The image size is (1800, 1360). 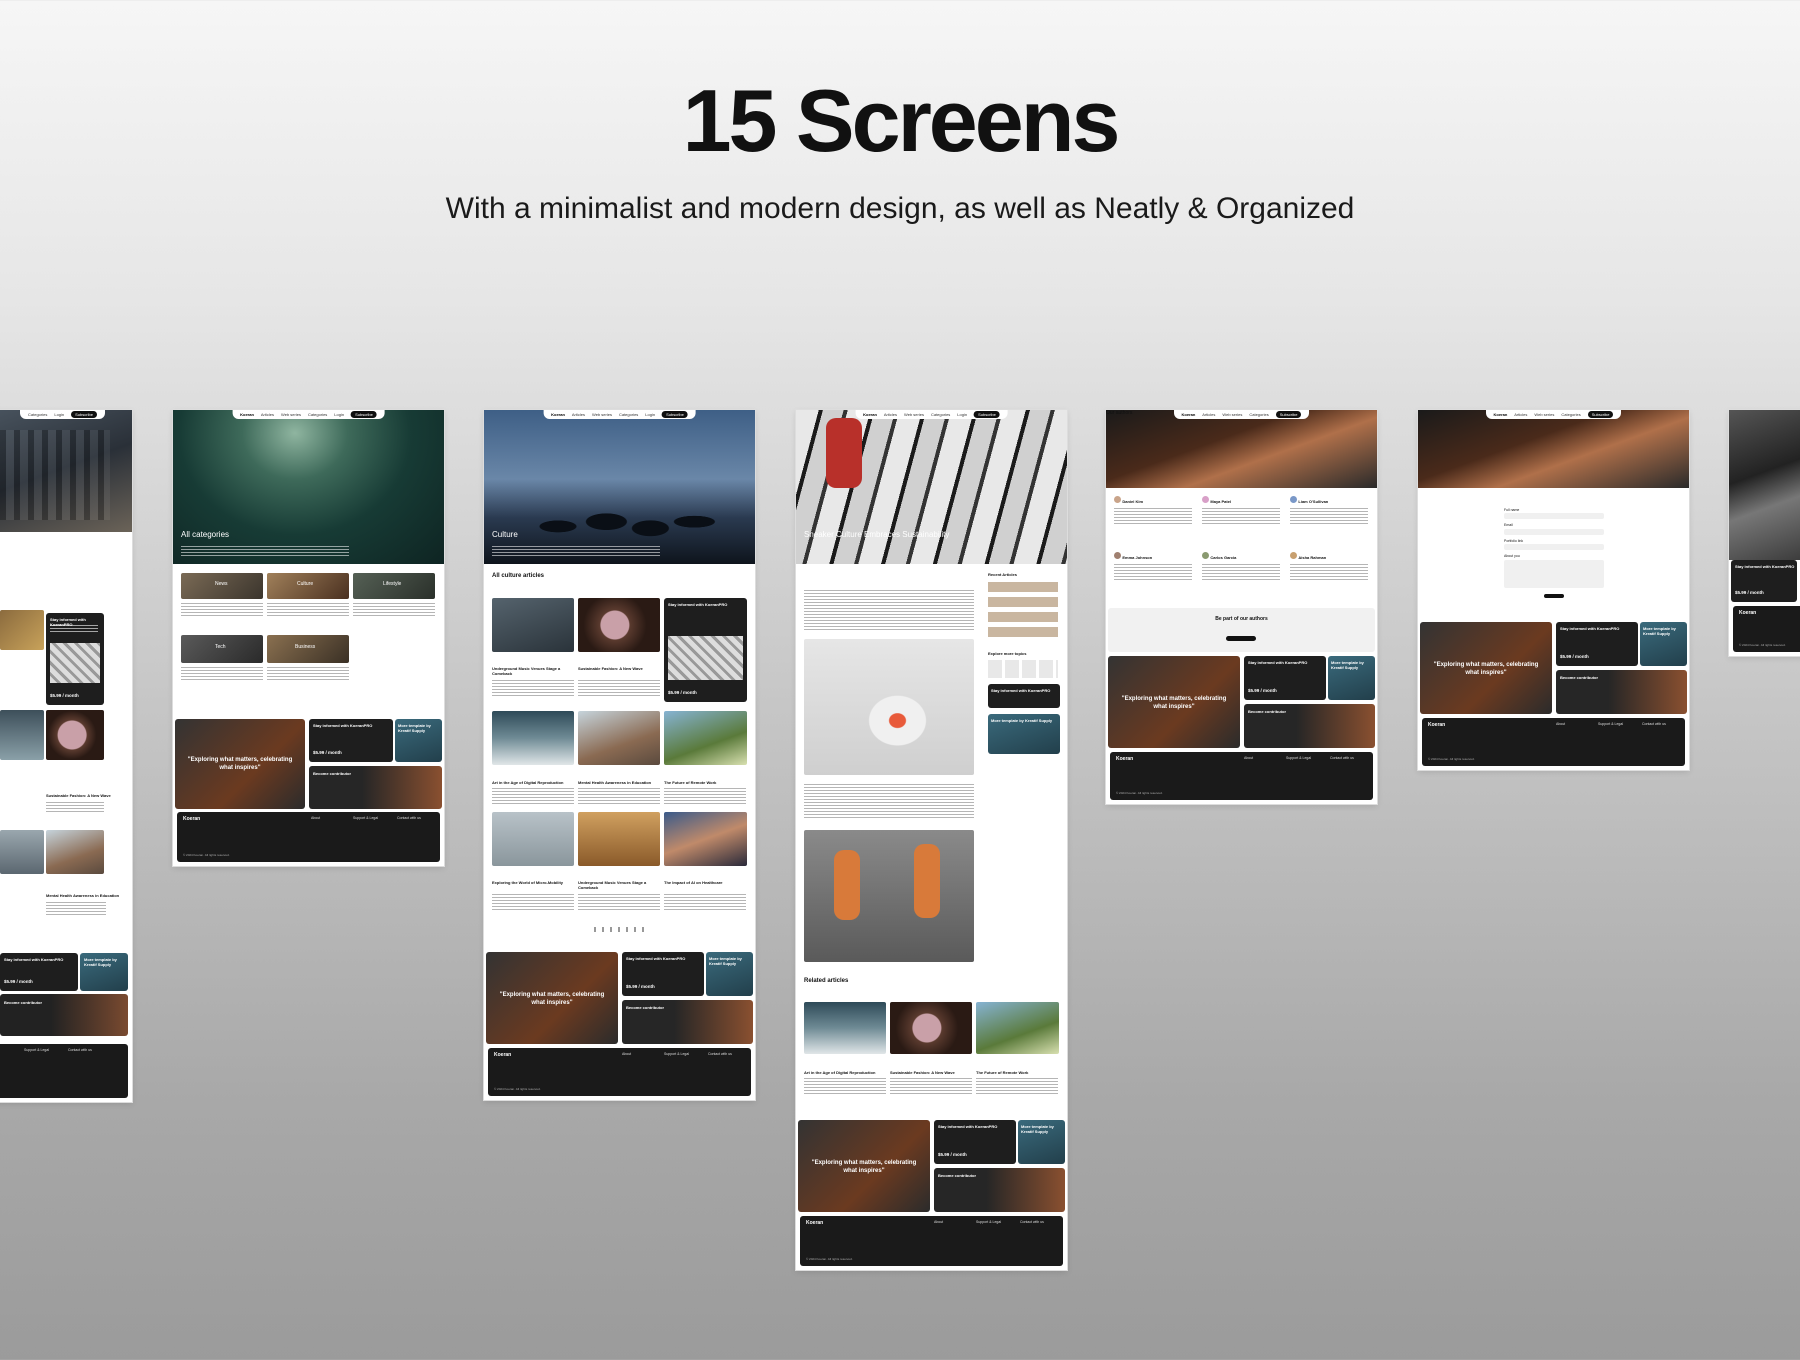 I want to click on authors-cta-button, so click(x=1241, y=638).